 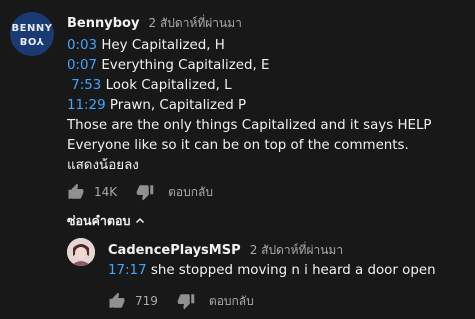 I want to click on avatar: BENNY BOY, so click(x=32, y=34).